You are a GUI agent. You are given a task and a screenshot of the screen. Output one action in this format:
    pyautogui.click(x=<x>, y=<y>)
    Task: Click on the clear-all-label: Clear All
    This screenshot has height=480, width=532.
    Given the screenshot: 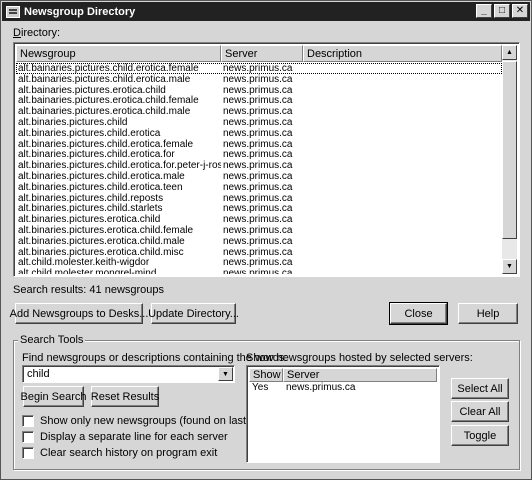 What is the action you would take?
    pyautogui.click(x=480, y=411)
    